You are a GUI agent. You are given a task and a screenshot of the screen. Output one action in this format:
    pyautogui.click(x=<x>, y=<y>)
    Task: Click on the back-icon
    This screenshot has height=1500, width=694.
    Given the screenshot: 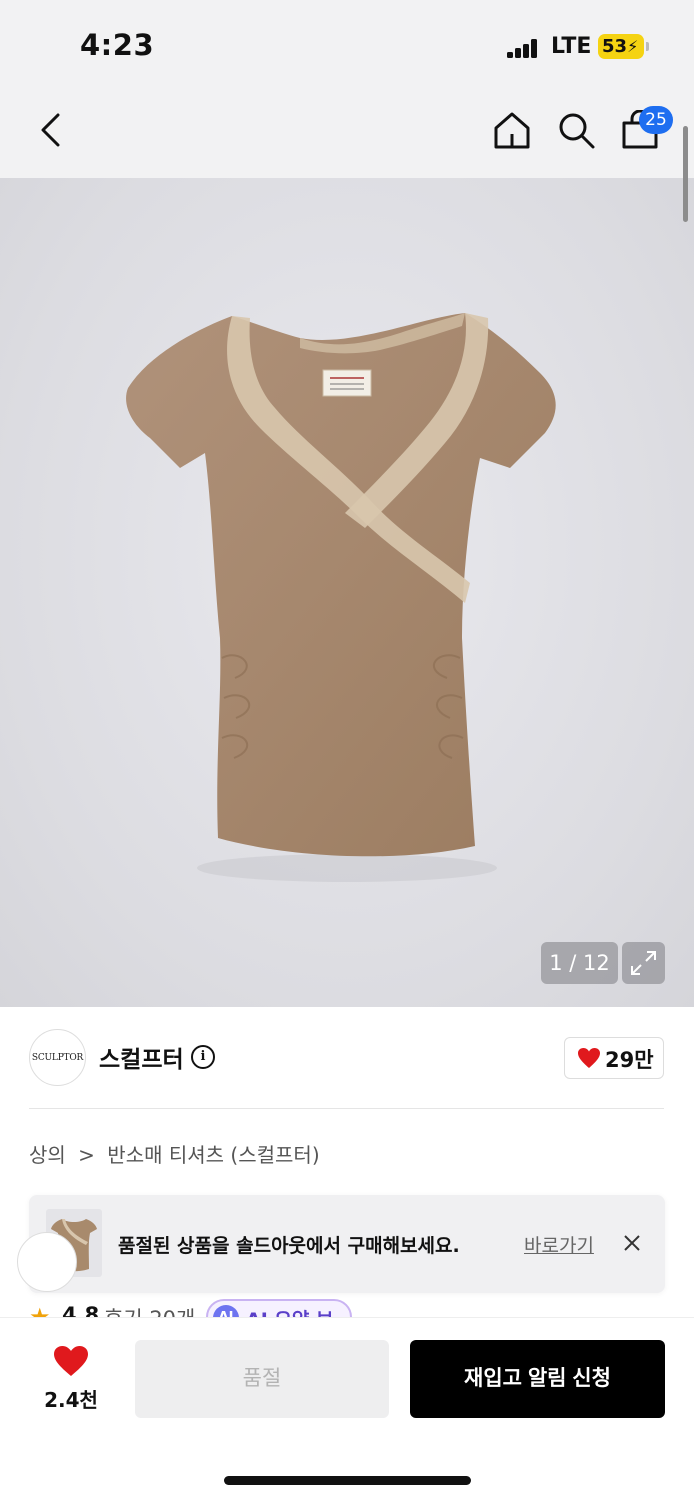 What is the action you would take?
    pyautogui.click(x=51, y=130)
    